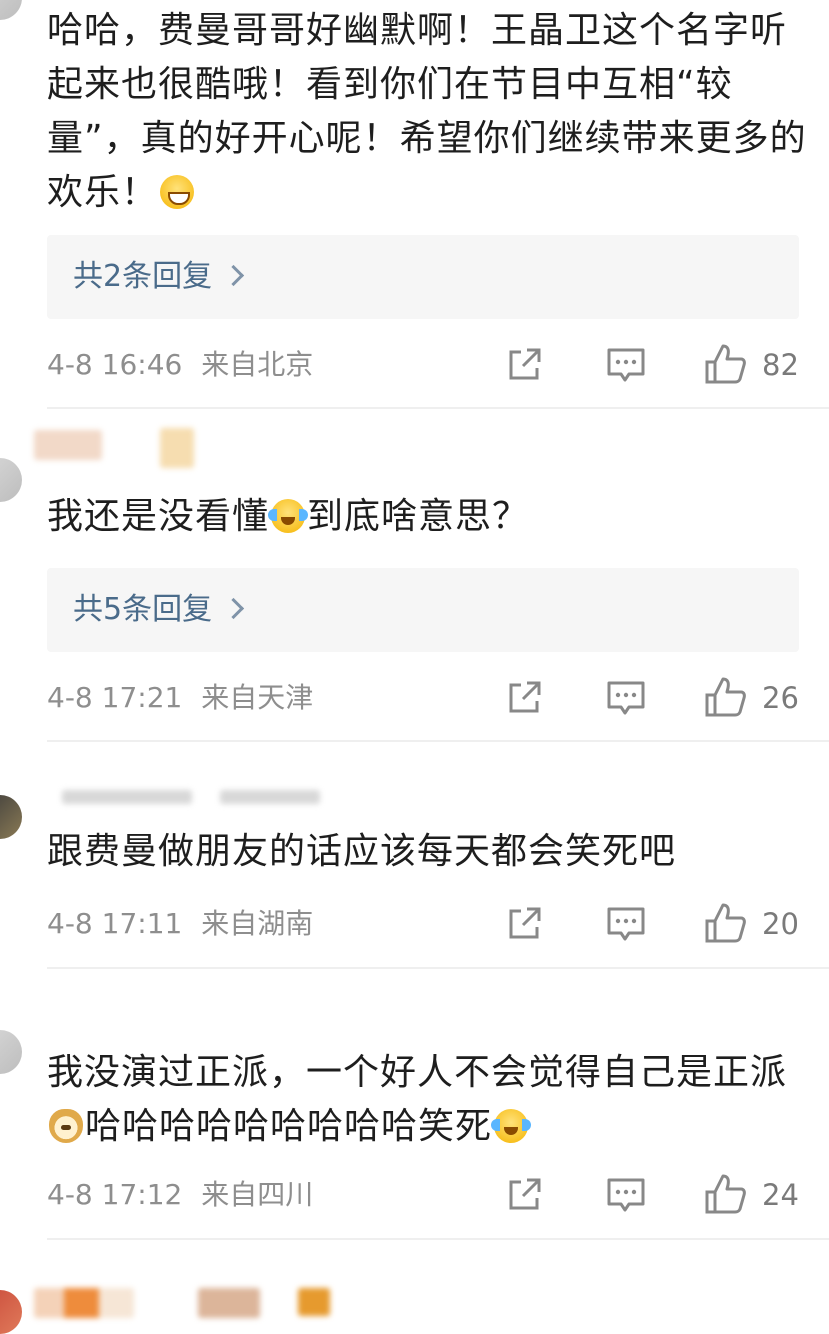 This screenshot has width=829, height=1334. I want to click on like-count: 26, so click(780, 698).